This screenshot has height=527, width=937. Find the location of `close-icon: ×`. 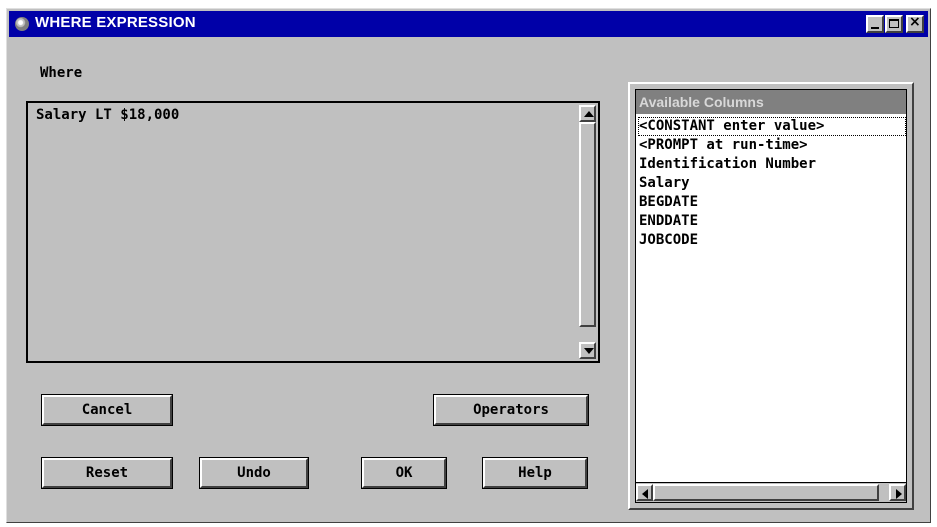

close-icon: × is located at coordinates (915, 22).